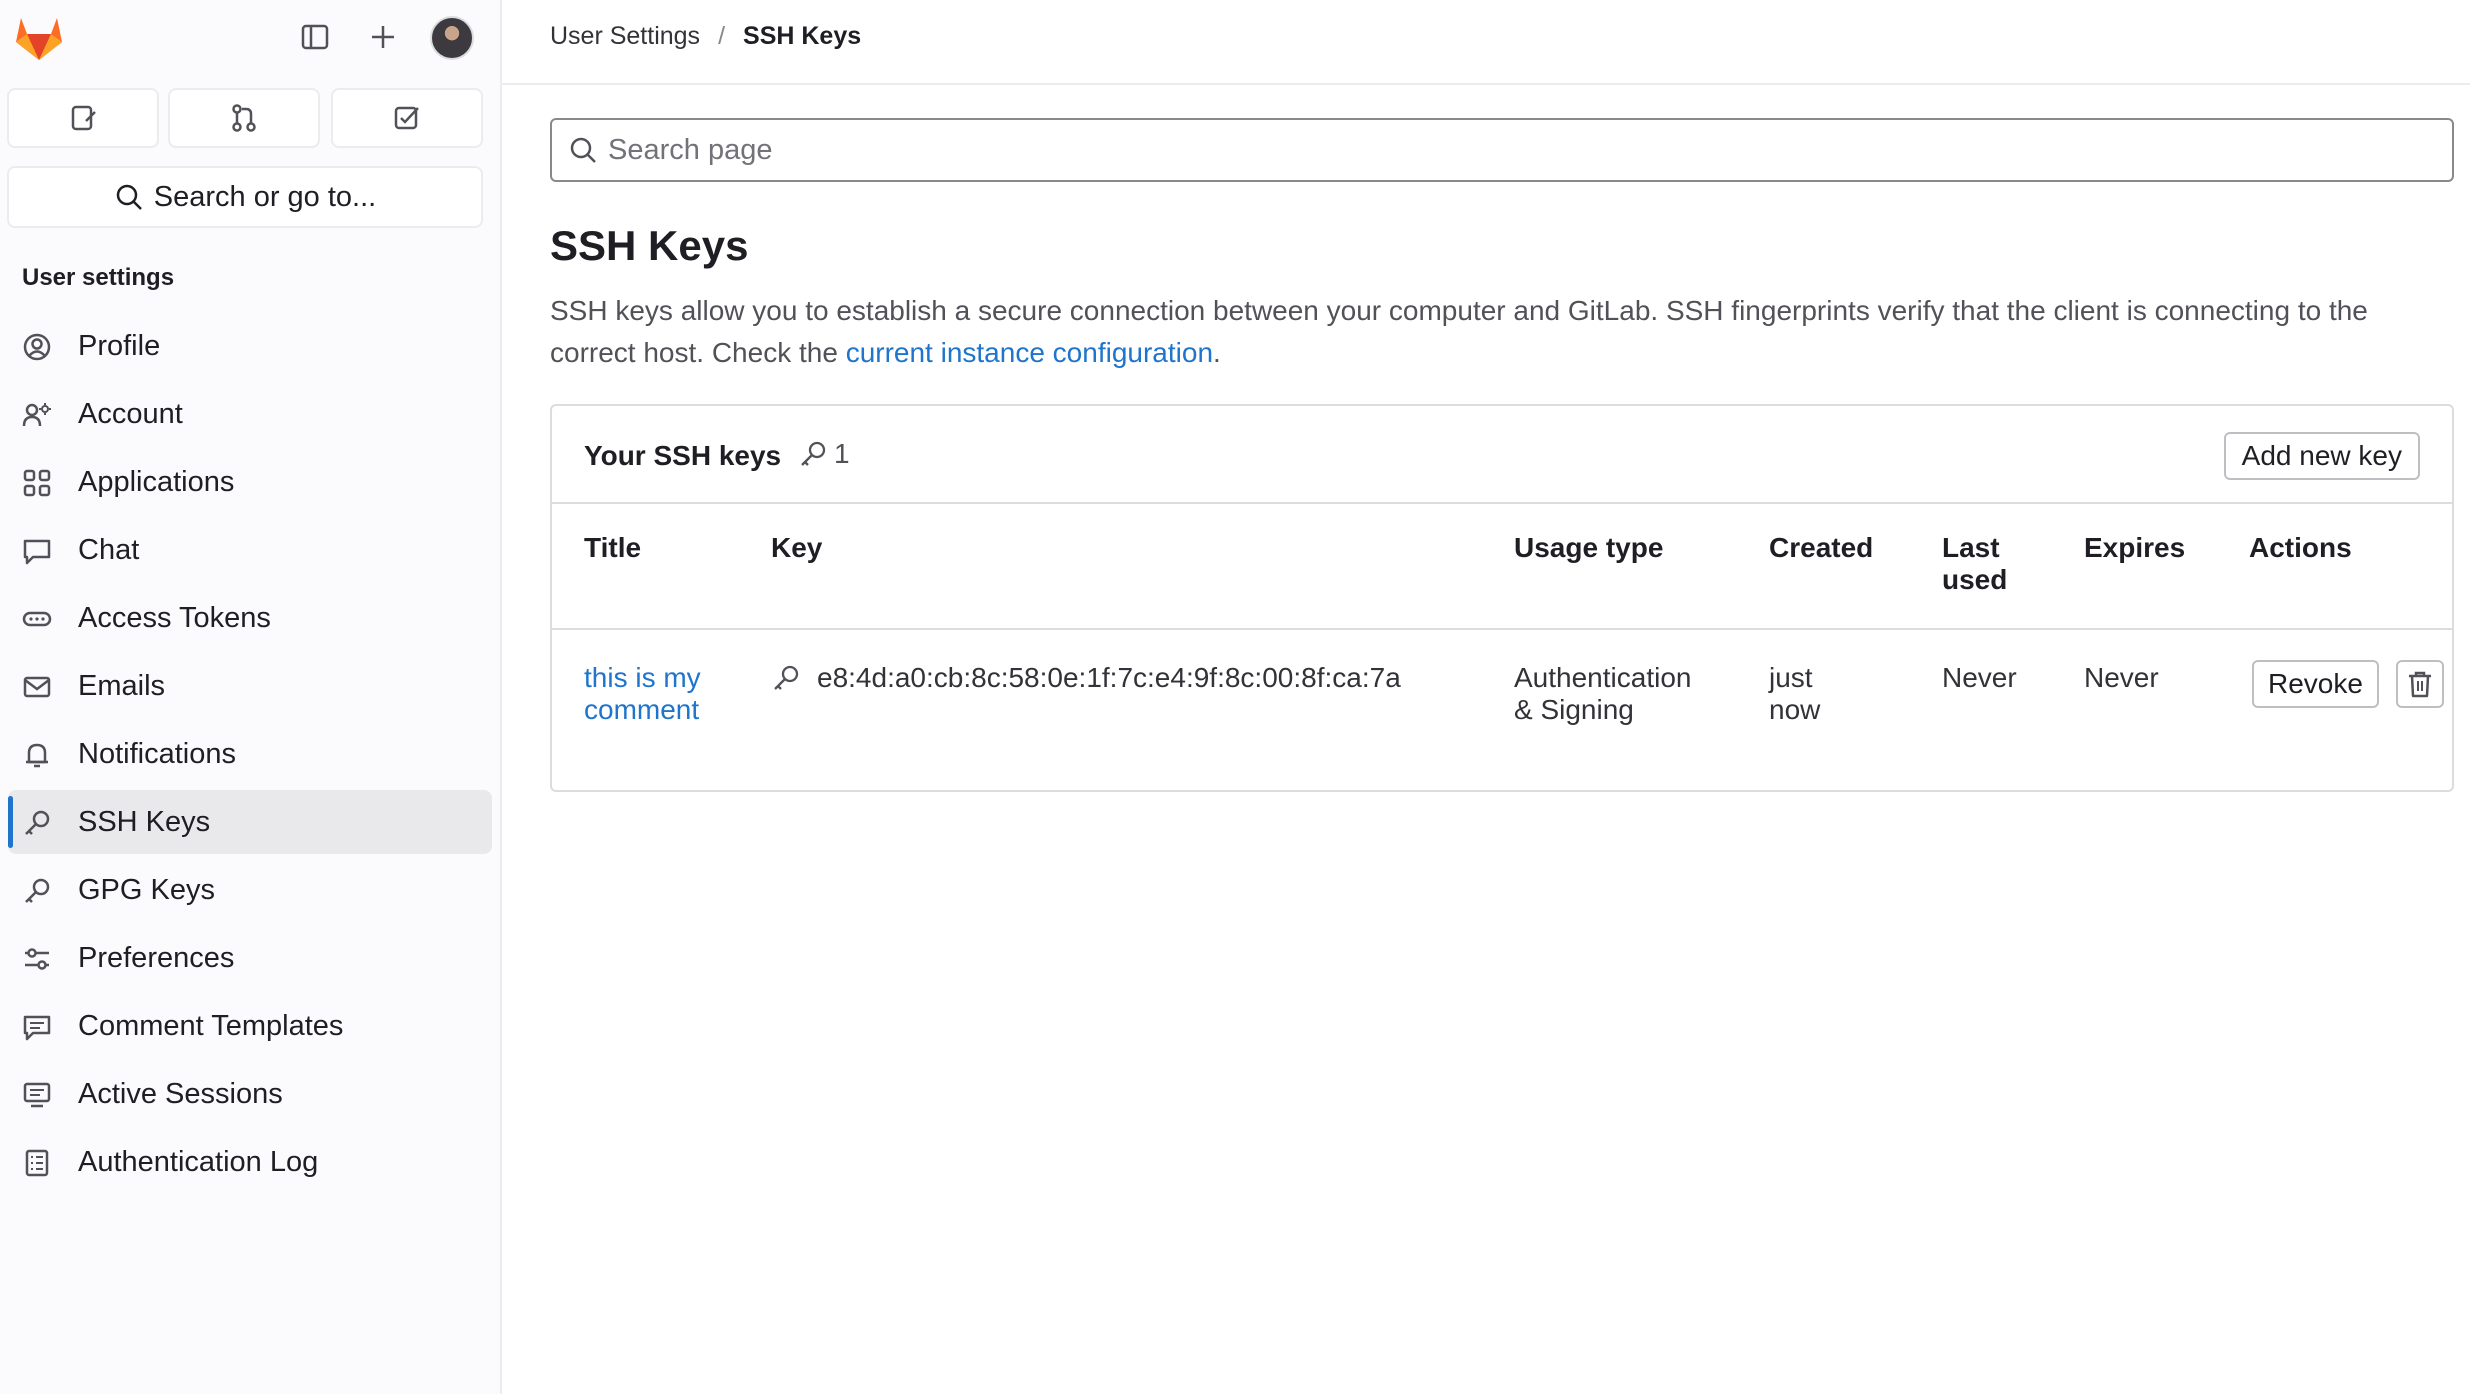 This screenshot has height=1394, width=2470. What do you see at coordinates (1486, 84) in the screenshot?
I see `header-divider` at bounding box center [1486, 84].